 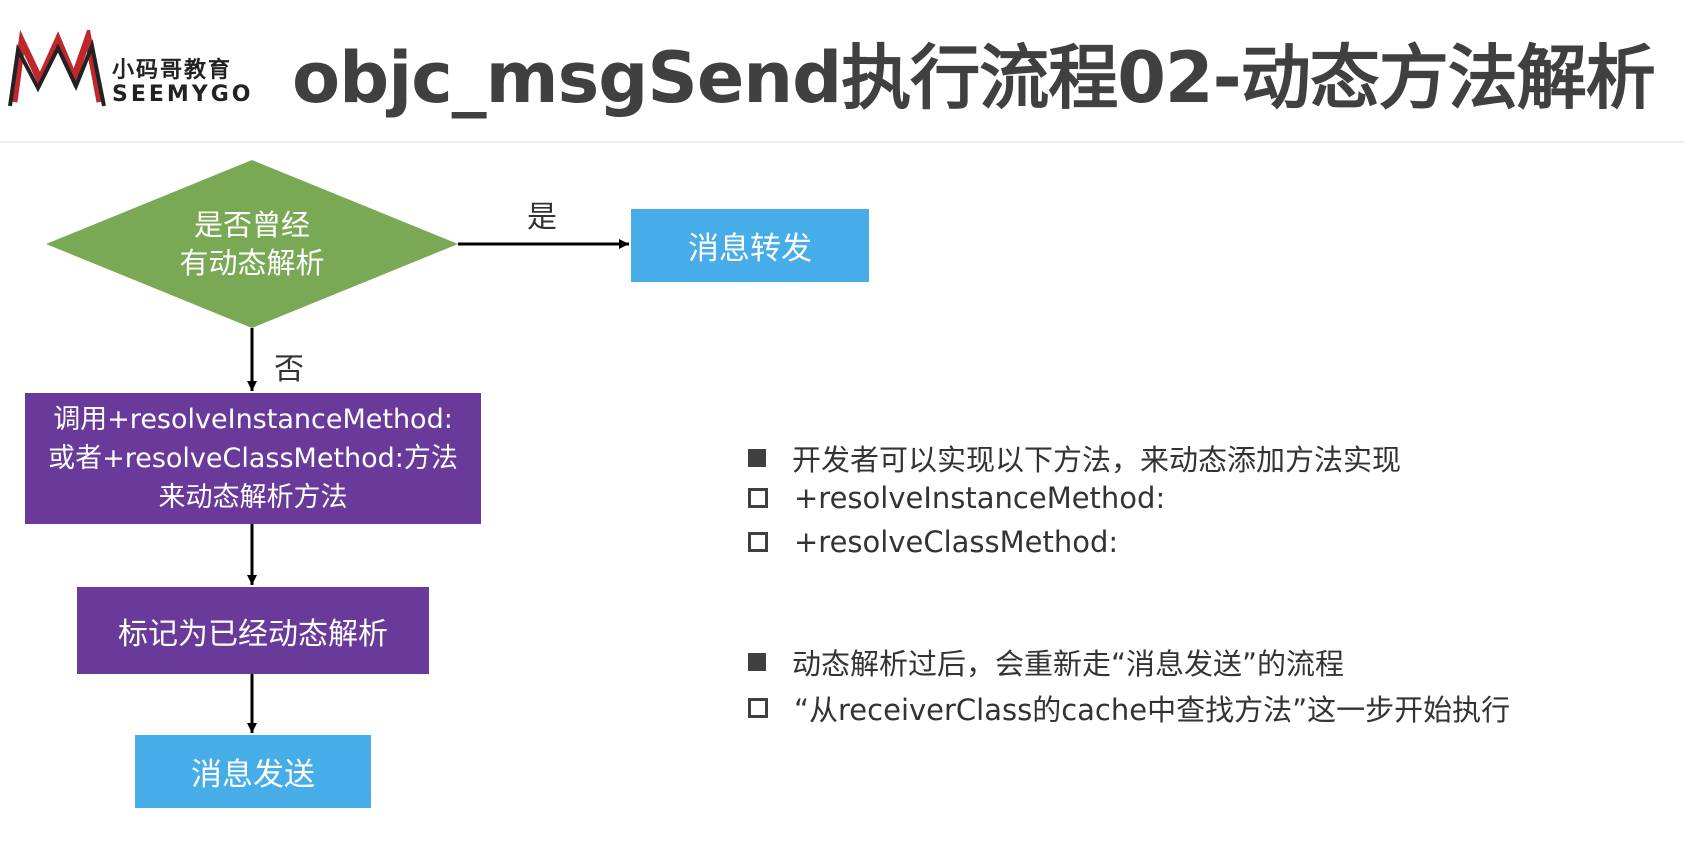 I want to click on note-1-sub-2: +resolveClassMethod:, so click(x=933, y=542).